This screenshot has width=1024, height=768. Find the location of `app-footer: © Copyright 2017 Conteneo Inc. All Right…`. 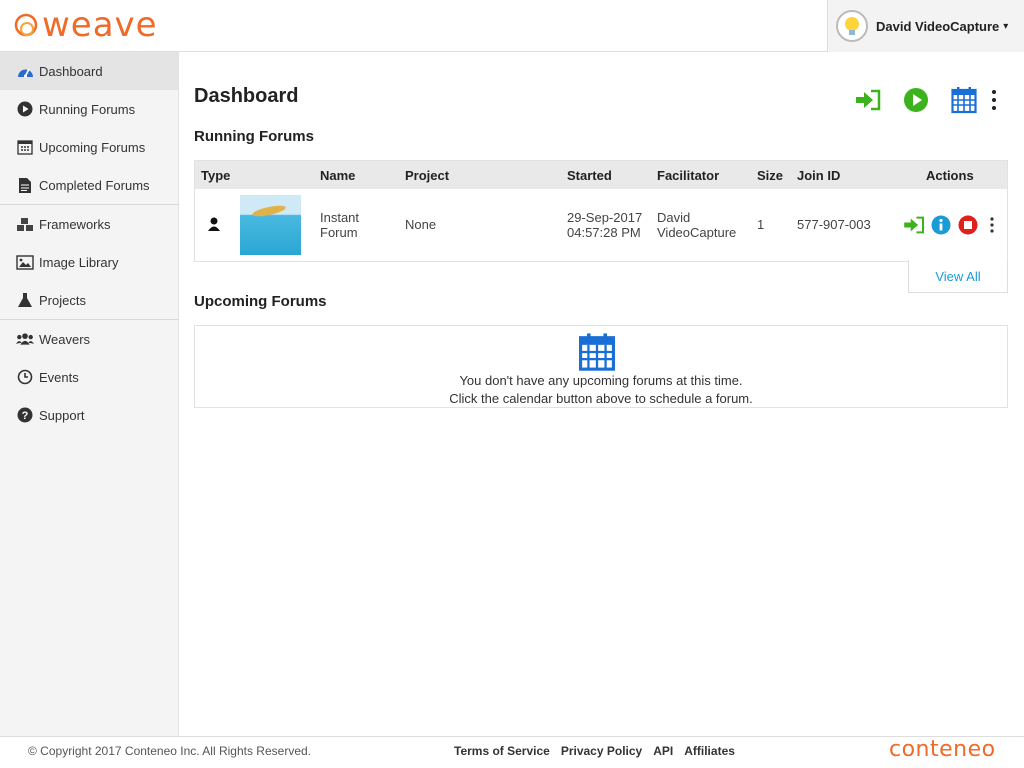

app-footer: © Copyright 2017 Conteneo Inc. All Right… is located at coordinates (512, 752).